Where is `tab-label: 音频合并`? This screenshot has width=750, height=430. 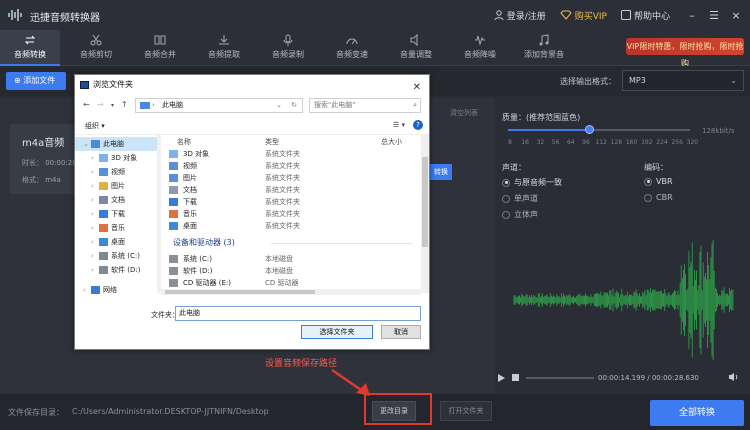
tab-label: 音频合并 is located at coordinates (160, 54).